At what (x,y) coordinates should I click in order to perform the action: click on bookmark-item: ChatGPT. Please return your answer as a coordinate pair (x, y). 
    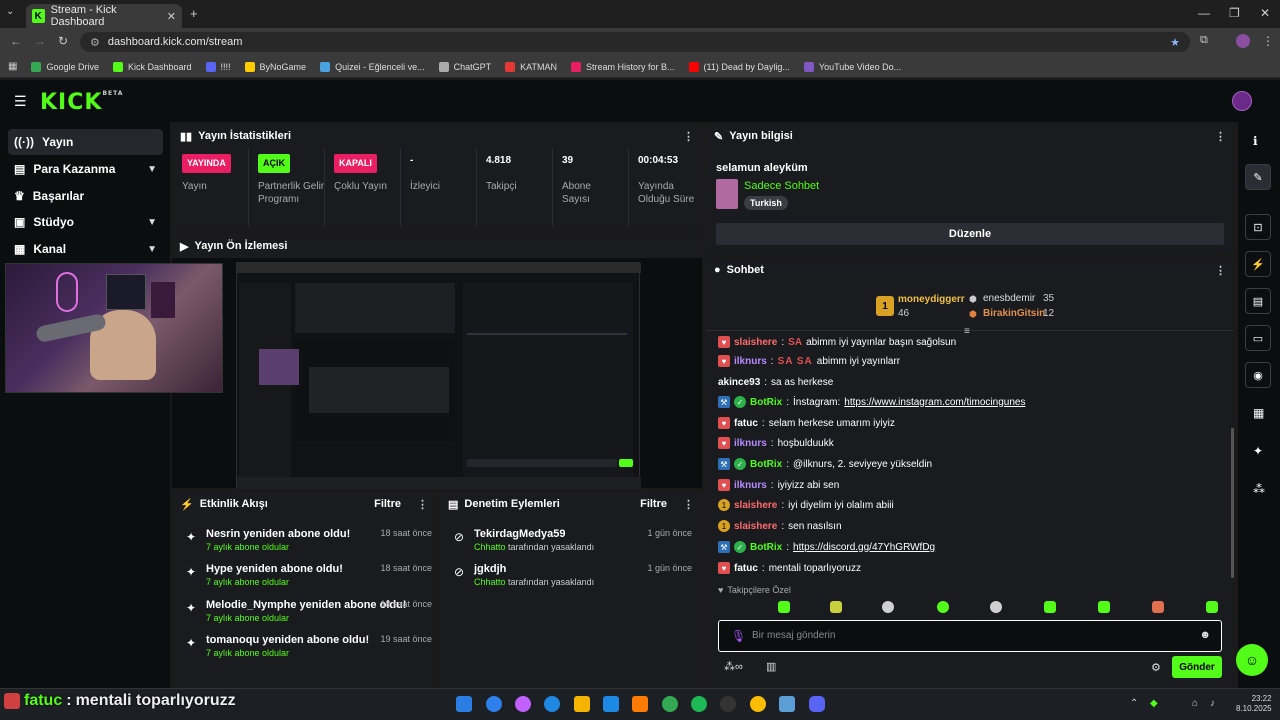
    Looking at the image, I should click on (464, 66).